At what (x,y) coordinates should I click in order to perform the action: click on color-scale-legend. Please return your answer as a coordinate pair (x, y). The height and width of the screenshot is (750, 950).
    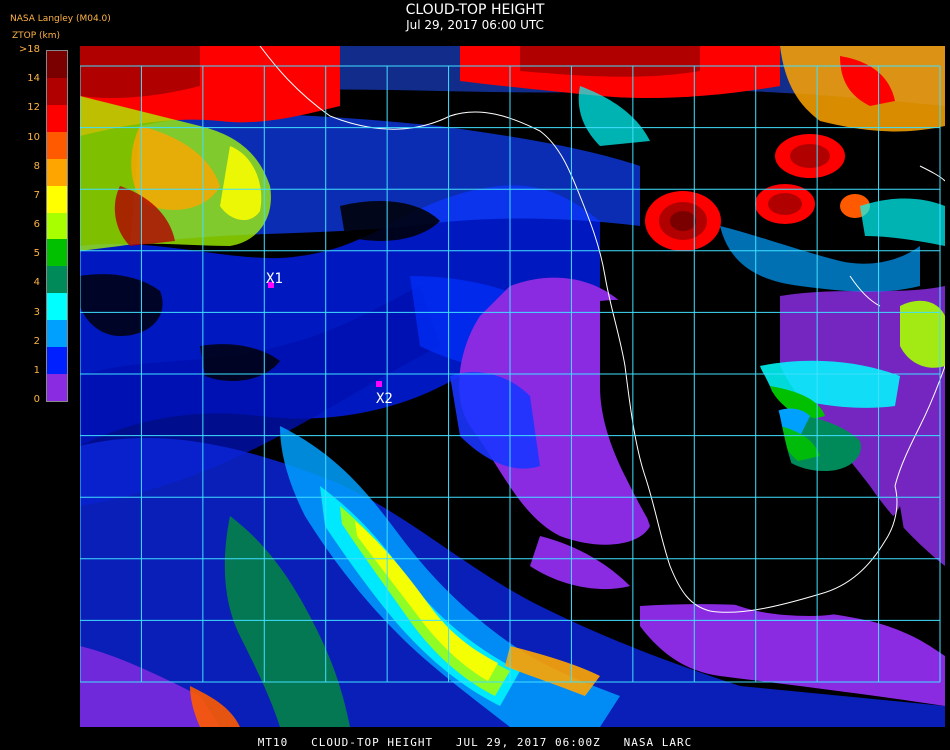
    Looking at the image, I should click on (57, 226).